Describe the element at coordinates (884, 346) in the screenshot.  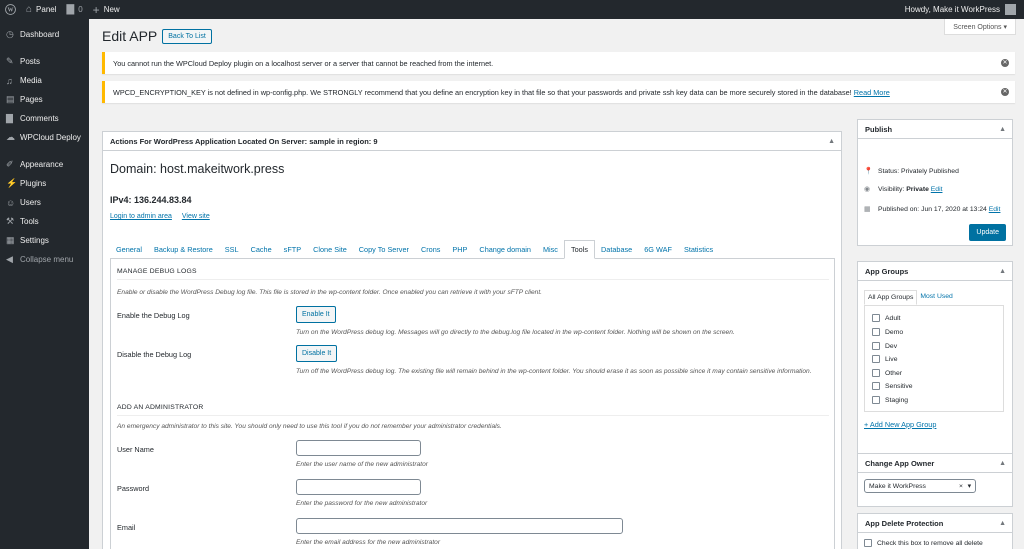
I see `group-checkbox-dev: Dev` at that location.